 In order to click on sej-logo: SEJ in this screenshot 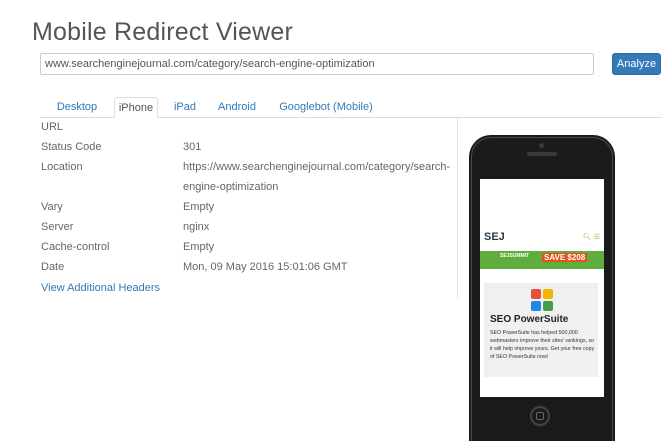, I will do `click(494, 237)`.